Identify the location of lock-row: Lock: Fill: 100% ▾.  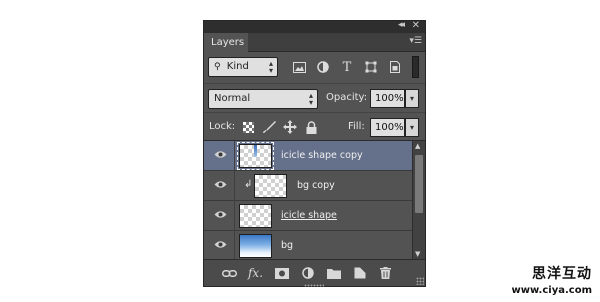
(314, 127).